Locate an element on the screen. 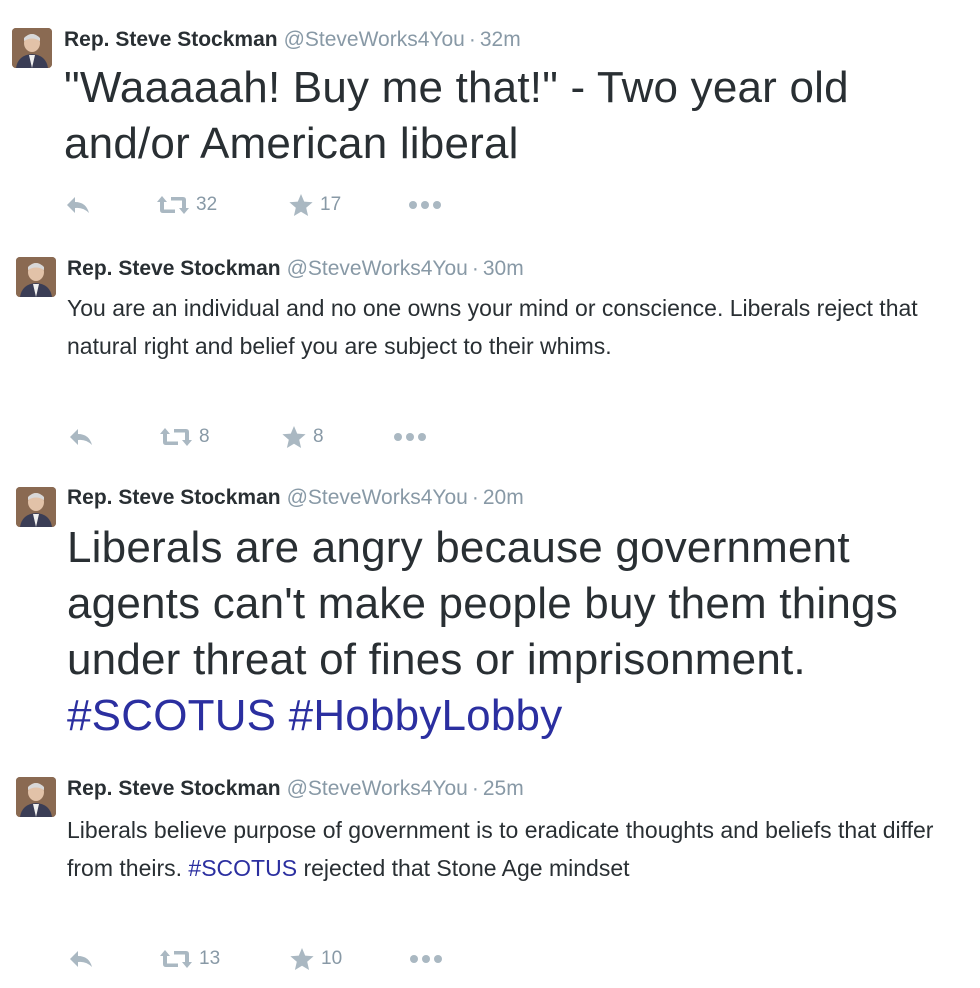 This screenshot has height=988, width=980. hashtag-link: #HobbyLobby is located at coordinates (426, 715).